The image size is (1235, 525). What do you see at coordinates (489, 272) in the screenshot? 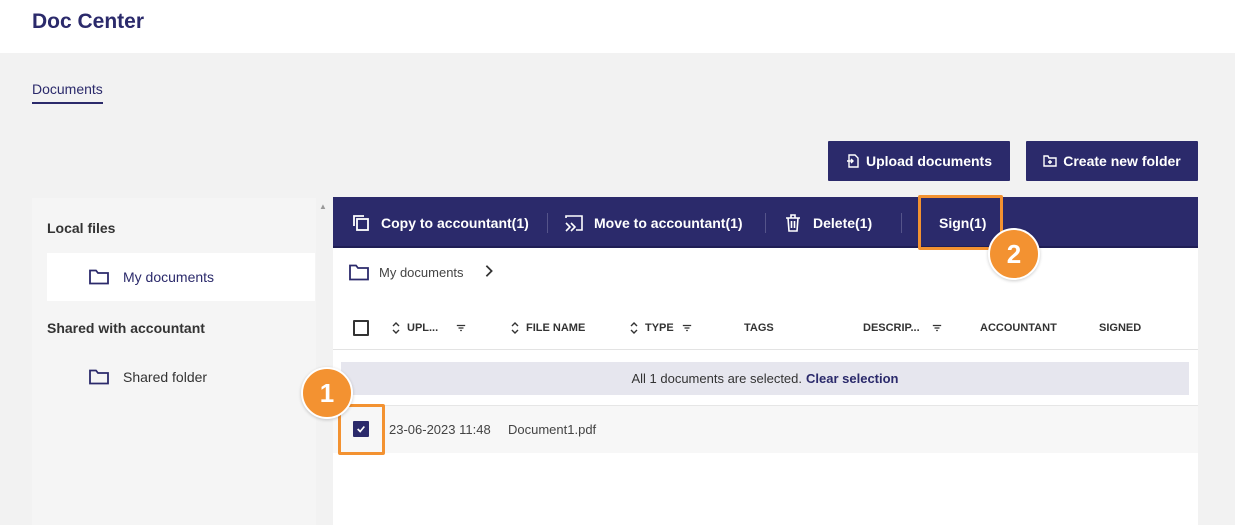
I see `chevron-right-icon` at bounding box center [489, 272].